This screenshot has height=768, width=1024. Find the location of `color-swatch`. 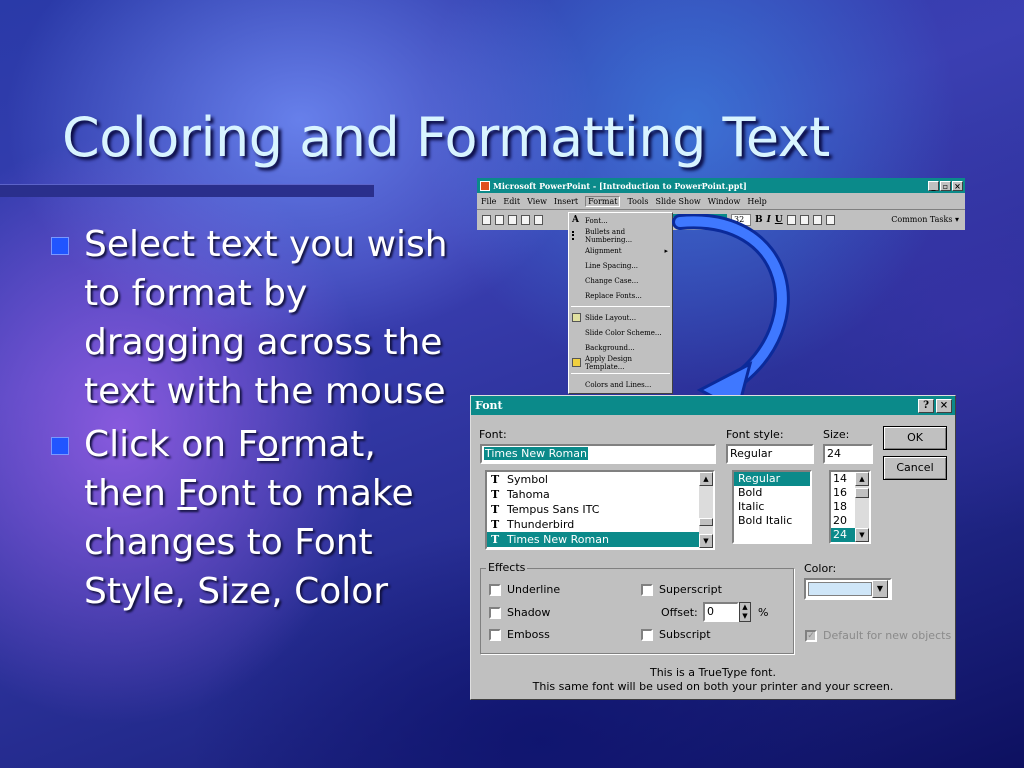

color-swatch is located at coordinates (840, 589).